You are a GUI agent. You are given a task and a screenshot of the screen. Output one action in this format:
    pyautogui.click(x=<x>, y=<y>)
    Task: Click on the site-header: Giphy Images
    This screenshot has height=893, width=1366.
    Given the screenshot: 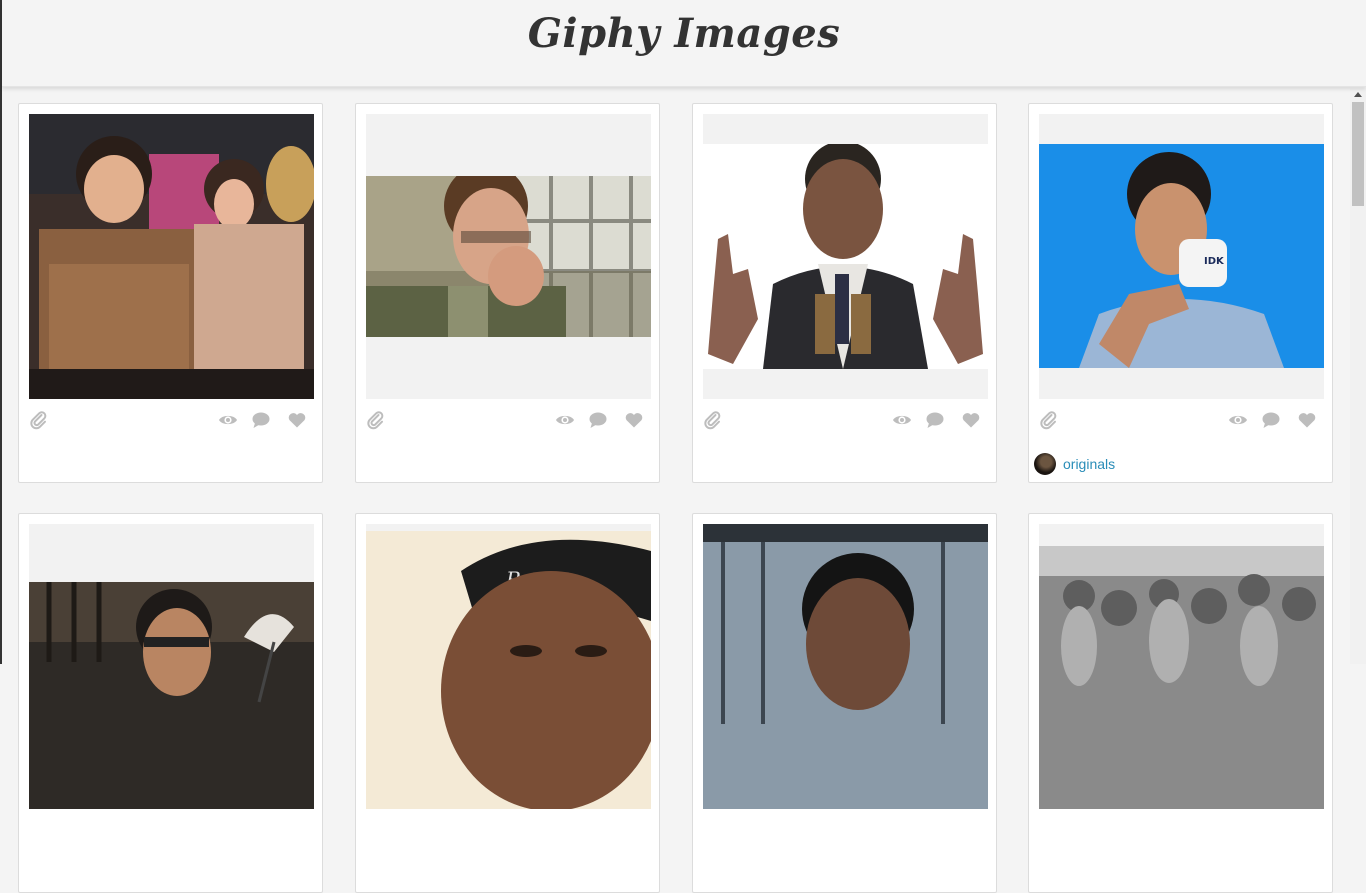 What is the action you would take?
    pyautogui.click(x=684, y=43)
    